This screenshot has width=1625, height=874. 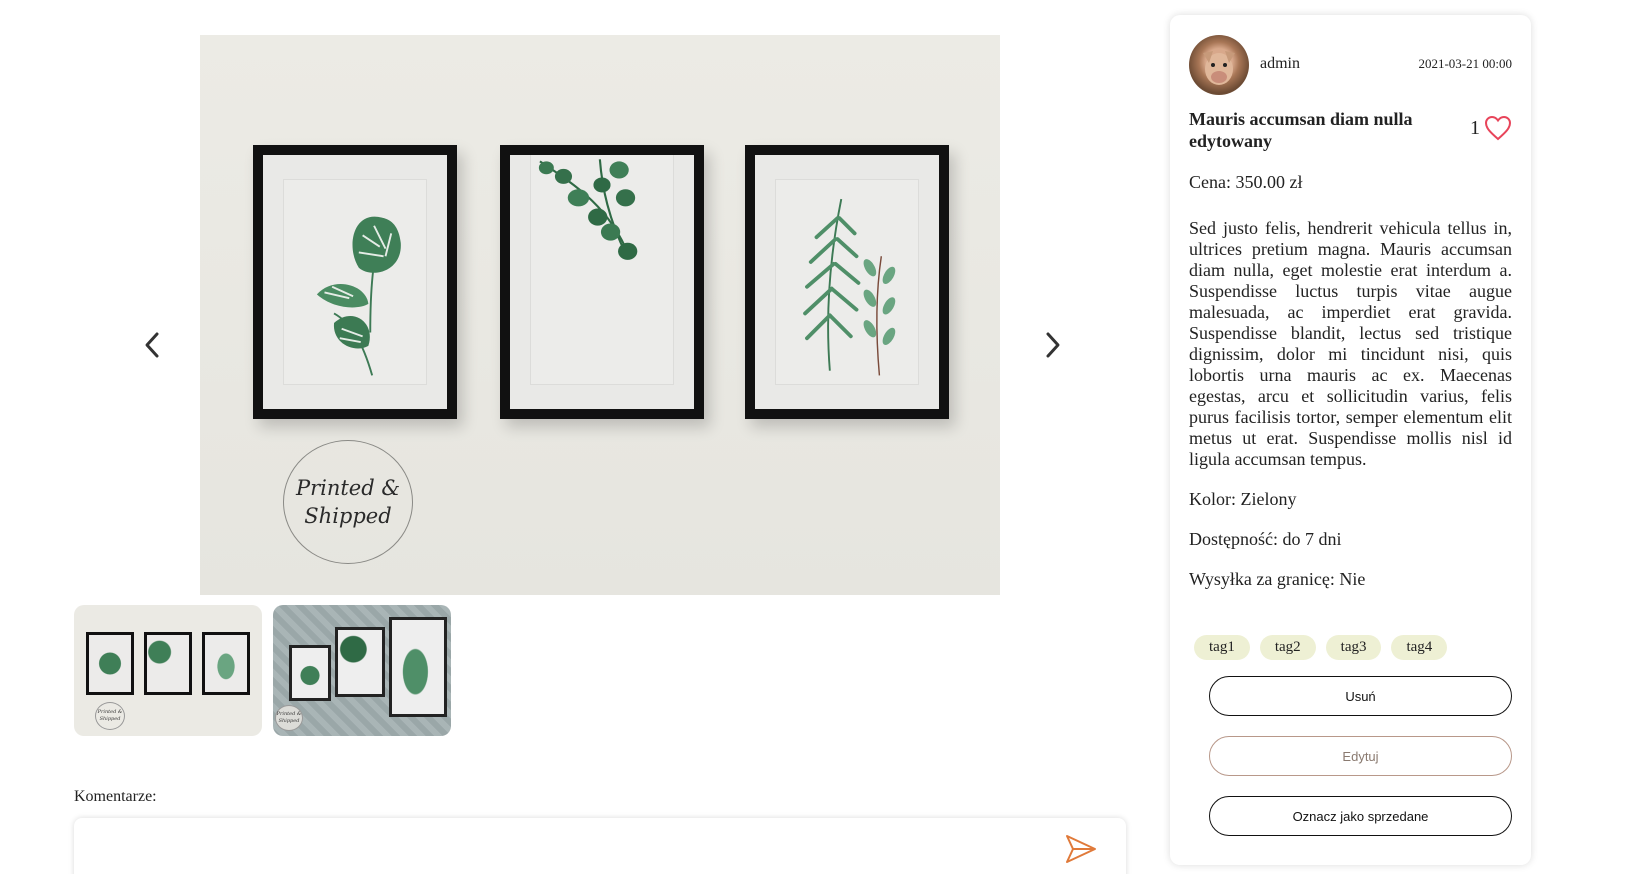 I want to click on frame-monstera, so click(x=355, y=282).